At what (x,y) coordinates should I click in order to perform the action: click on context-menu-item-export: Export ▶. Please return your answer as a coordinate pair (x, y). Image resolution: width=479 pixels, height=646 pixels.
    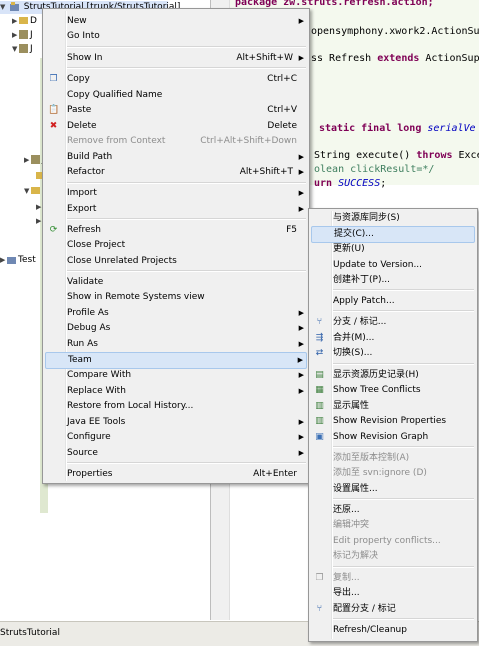
    Looking at the image, I should click on (176, 209).